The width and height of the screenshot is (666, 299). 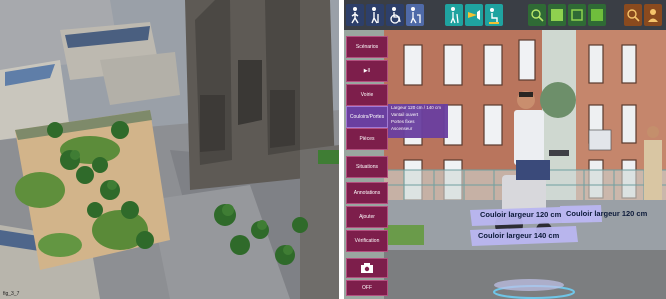 I want to click on corridor-width-120-label: Couloir largeur 120 cm, so click(x=521, y=214).